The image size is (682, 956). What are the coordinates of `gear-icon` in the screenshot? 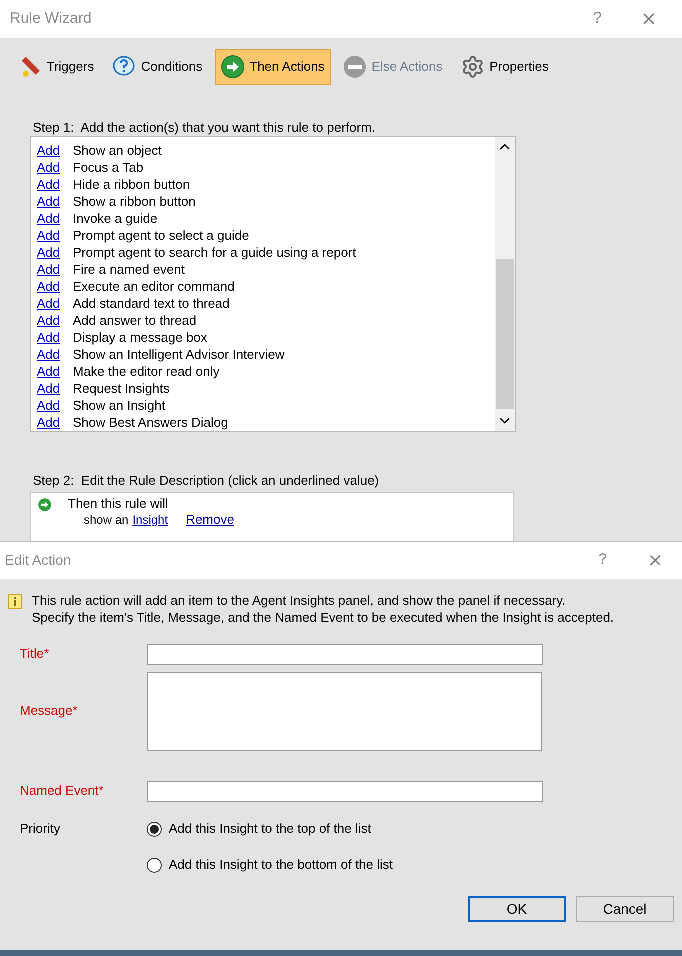 It's located at (472, 67).